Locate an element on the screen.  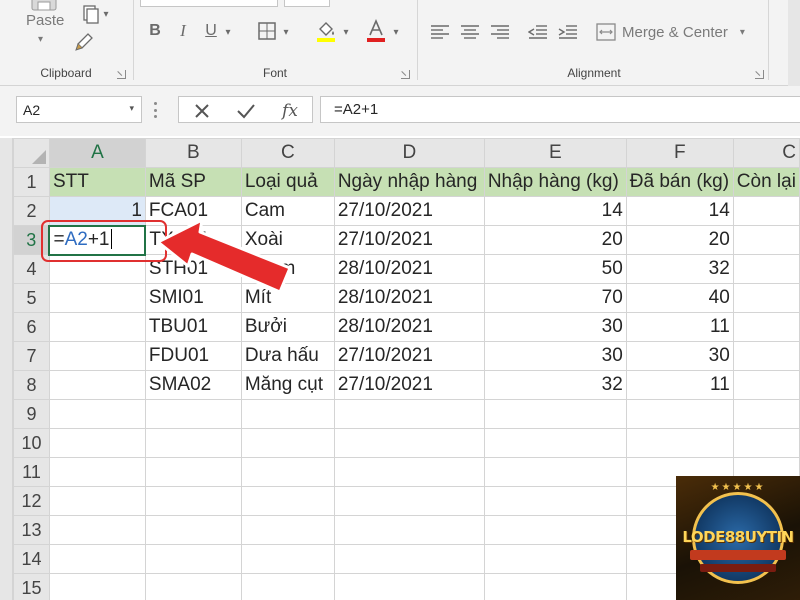
column-header-a: A is located at coordinates (97, 153).